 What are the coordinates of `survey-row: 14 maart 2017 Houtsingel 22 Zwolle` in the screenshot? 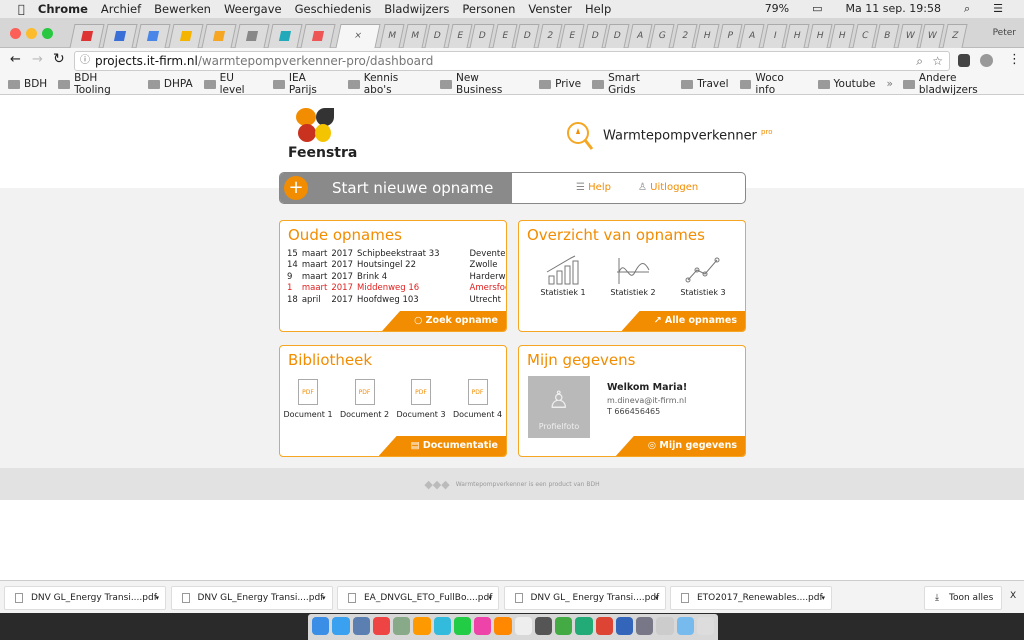 It's located at (396, 266).